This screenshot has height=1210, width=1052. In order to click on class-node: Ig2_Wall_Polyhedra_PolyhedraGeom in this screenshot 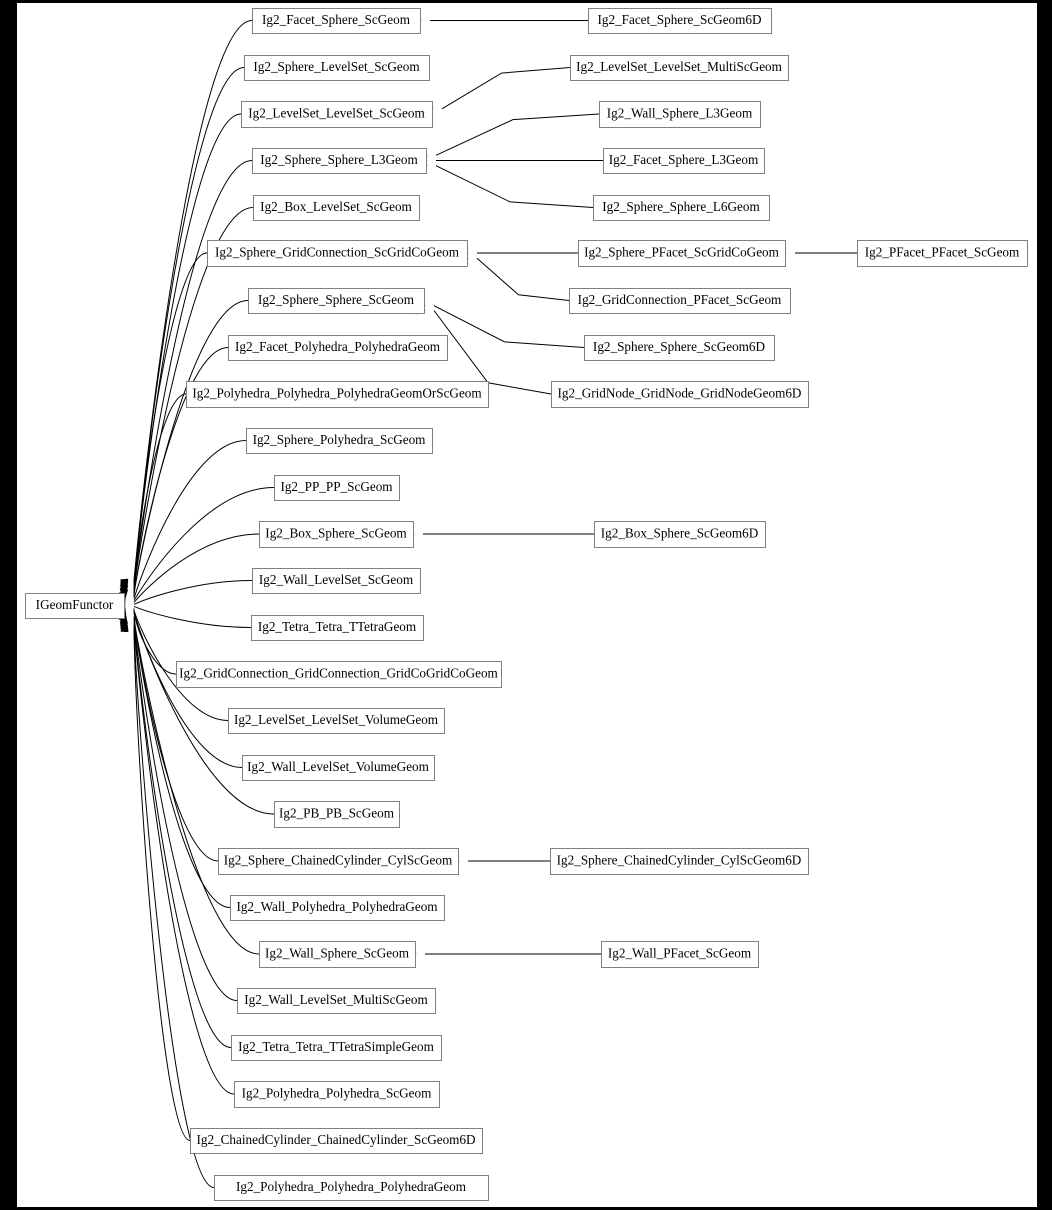, I will do `click(337, 908)`.